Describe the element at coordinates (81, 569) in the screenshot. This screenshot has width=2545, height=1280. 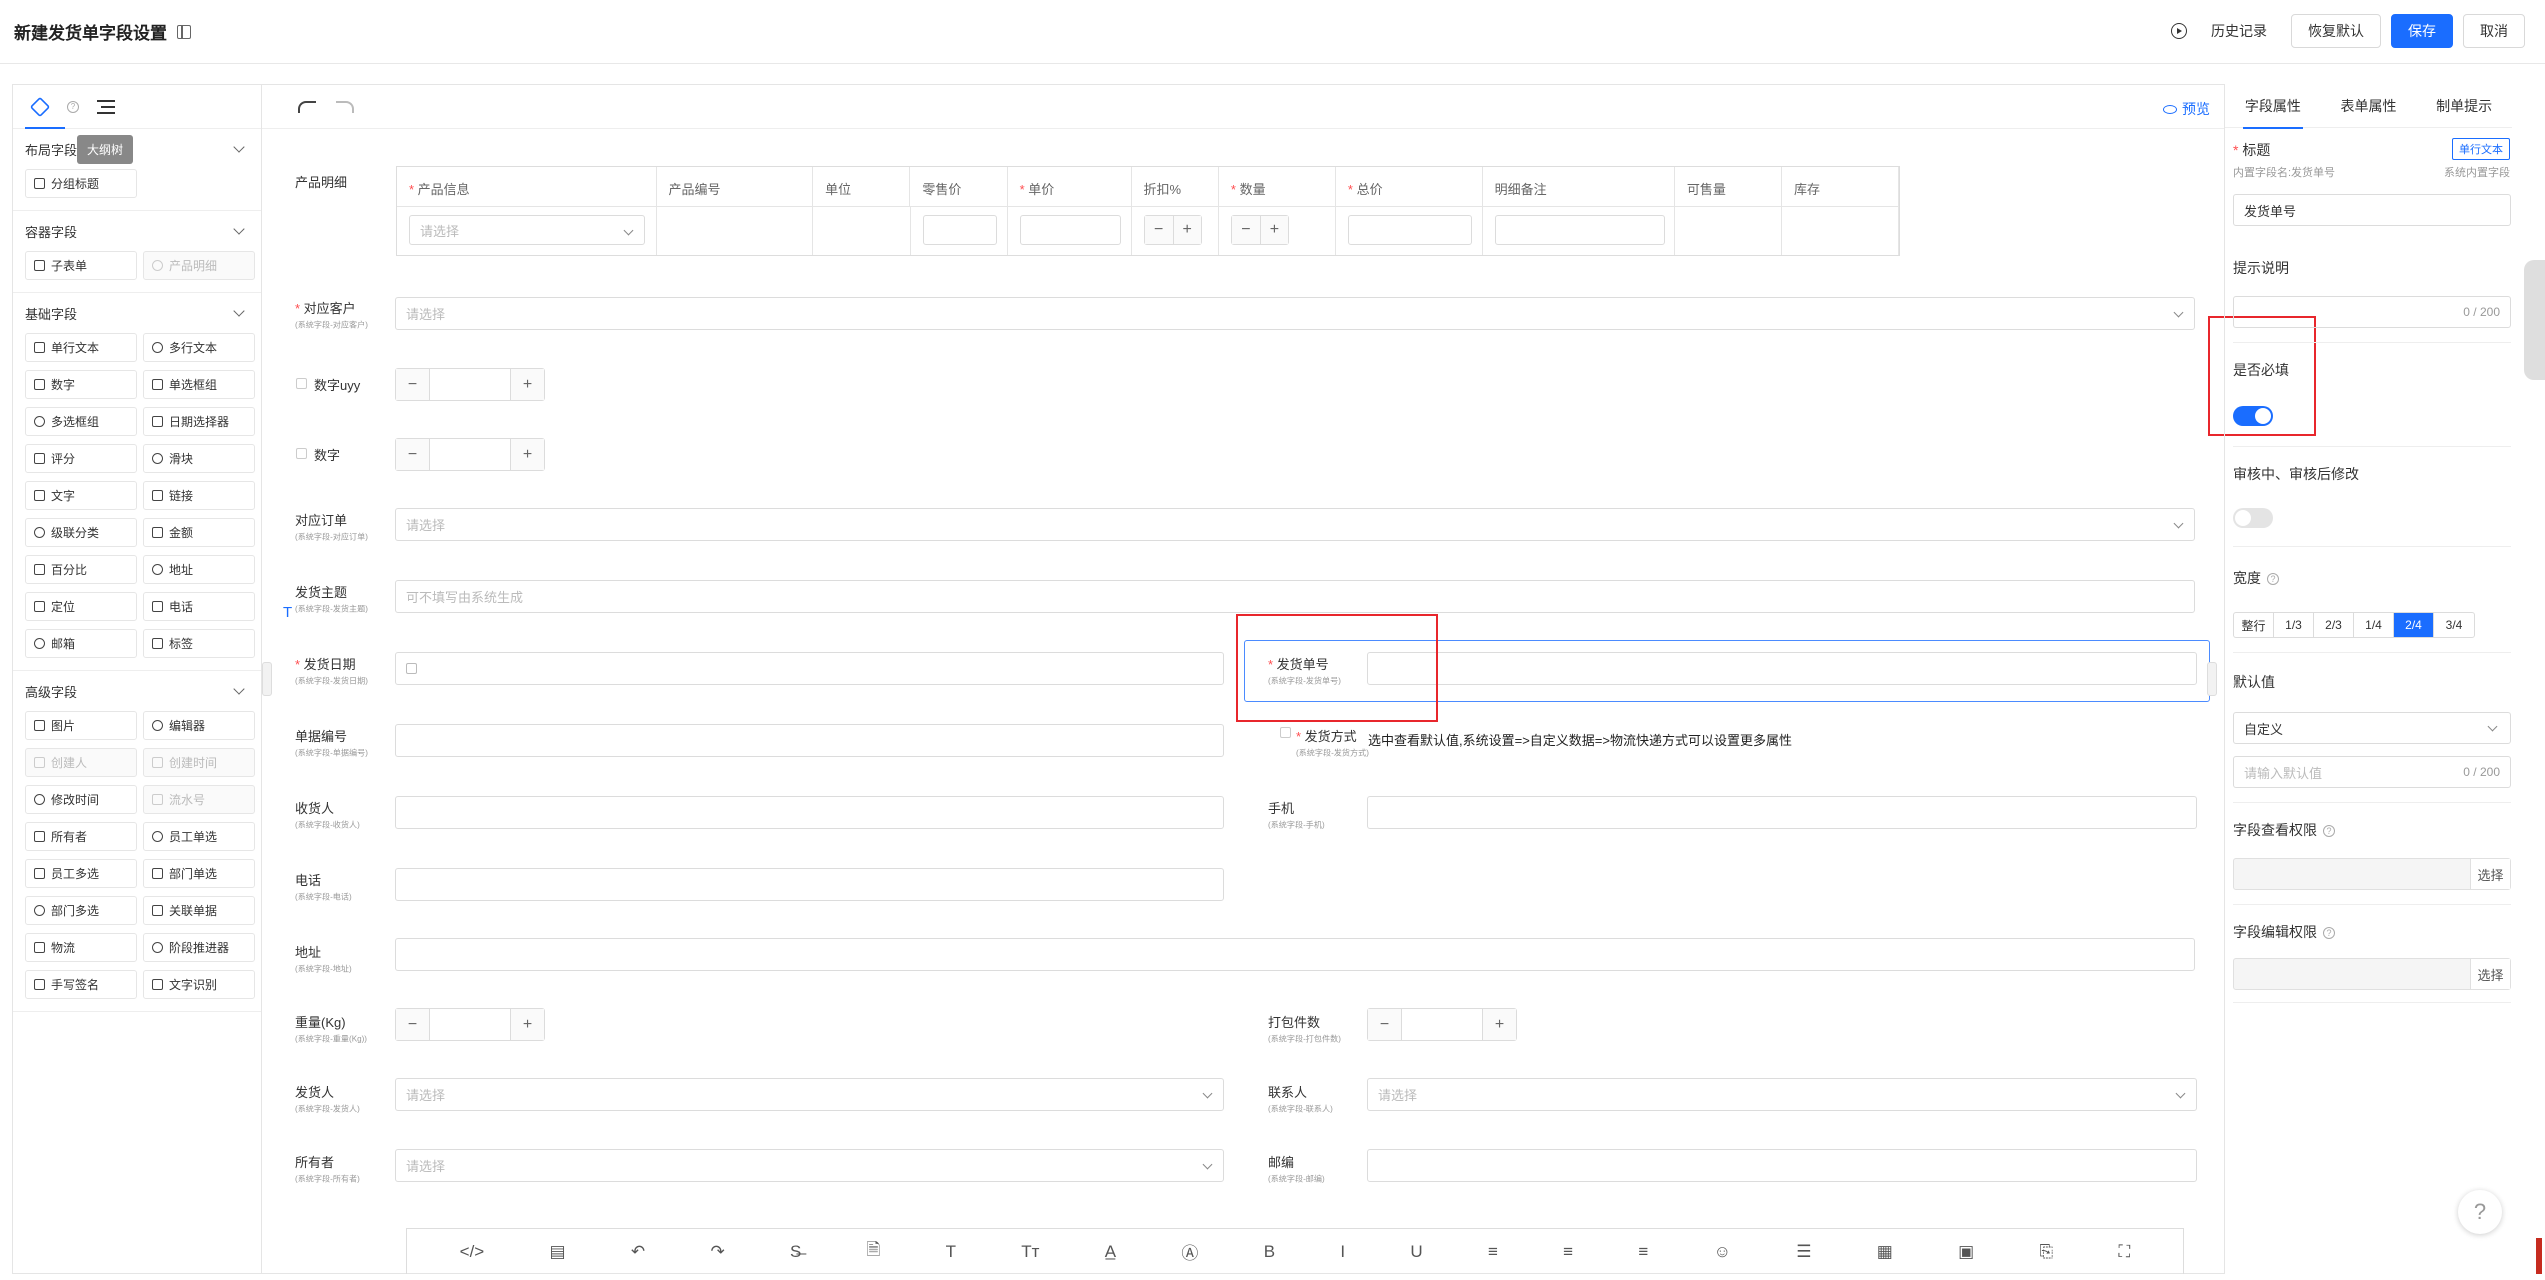
I see `component-item: 百分比` at that location.